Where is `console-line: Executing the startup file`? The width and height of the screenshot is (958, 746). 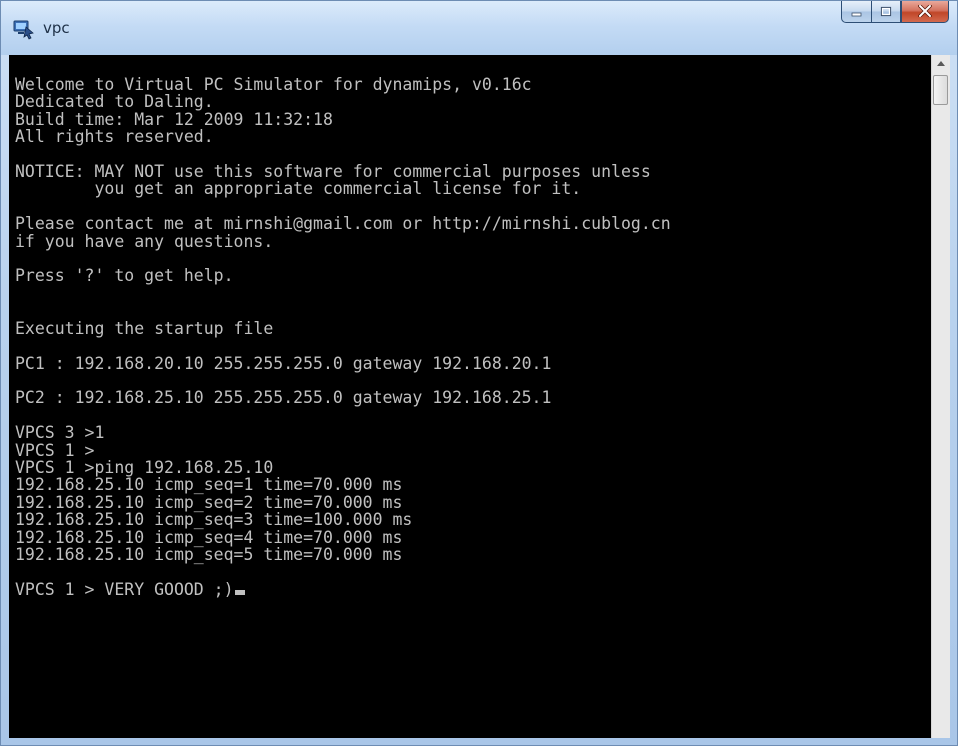
console-line: Executing the startup file is located at coordinates (144, 328).